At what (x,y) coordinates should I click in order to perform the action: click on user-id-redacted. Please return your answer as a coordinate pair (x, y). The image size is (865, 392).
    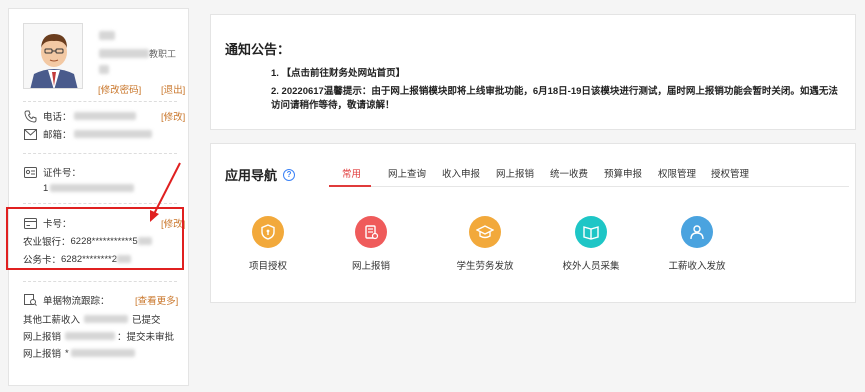
    Looking at the image, I should click on (124, 53).